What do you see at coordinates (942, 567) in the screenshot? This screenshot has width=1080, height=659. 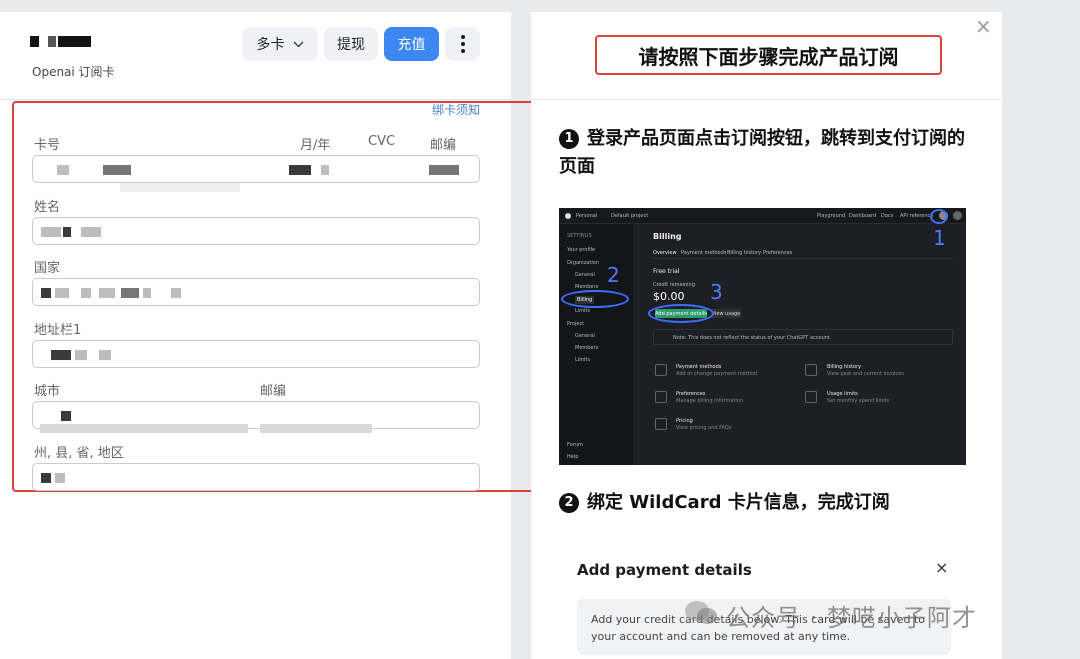 I see `add-payment-close-icon: ×` at bounding box center [942, 567].